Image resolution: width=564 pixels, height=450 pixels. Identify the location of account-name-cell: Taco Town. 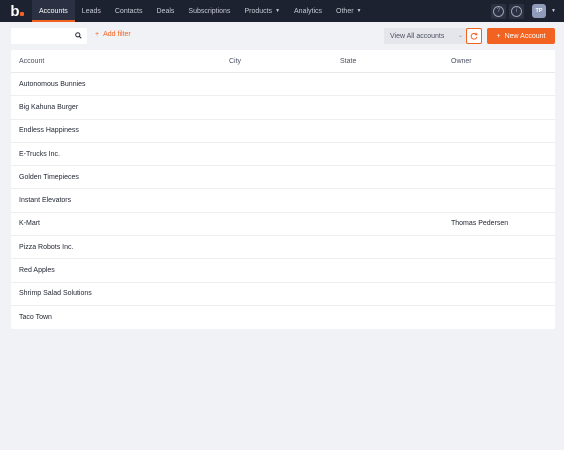
(116, 317).